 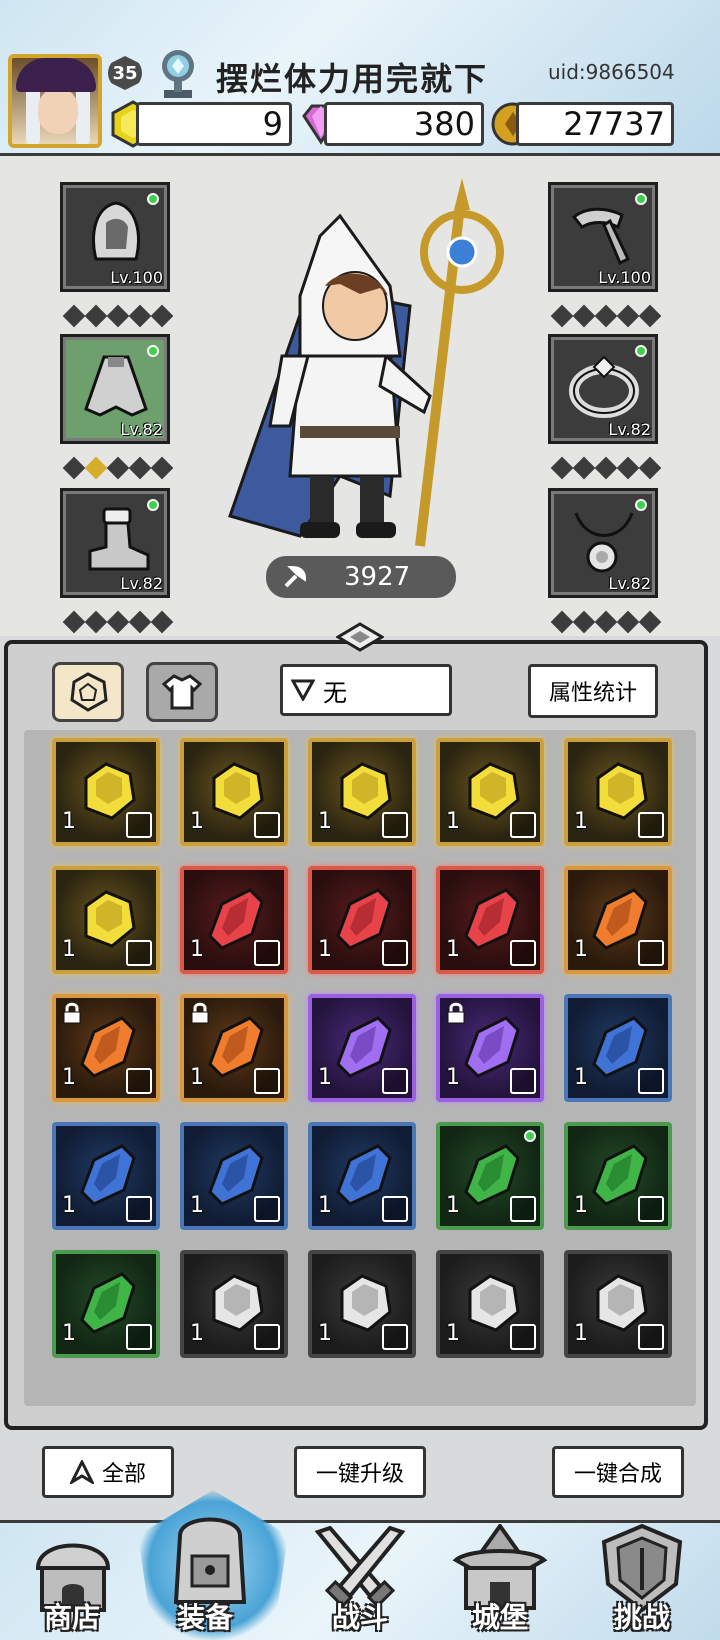 What do you see at coordinates (603, 237) in the screenshot?
I see `equip-slot-staff: Lv.100` at bounding box center [603, 237].